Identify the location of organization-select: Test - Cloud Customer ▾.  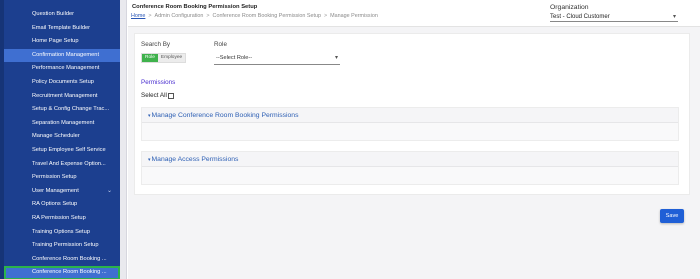
(614, 17).